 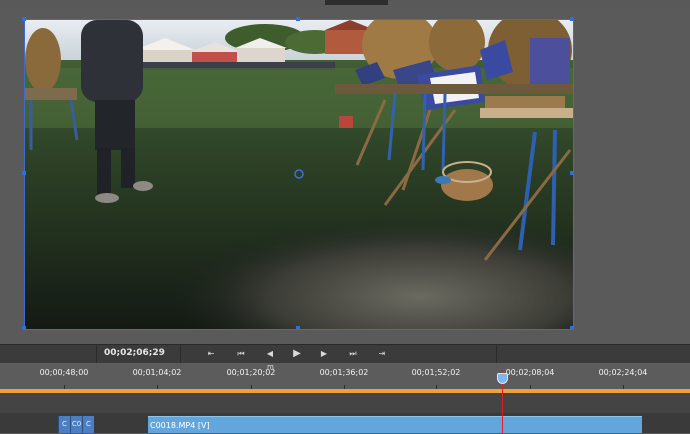 I want to click on frame-handle-middle-left, so click(x=24, y=173).